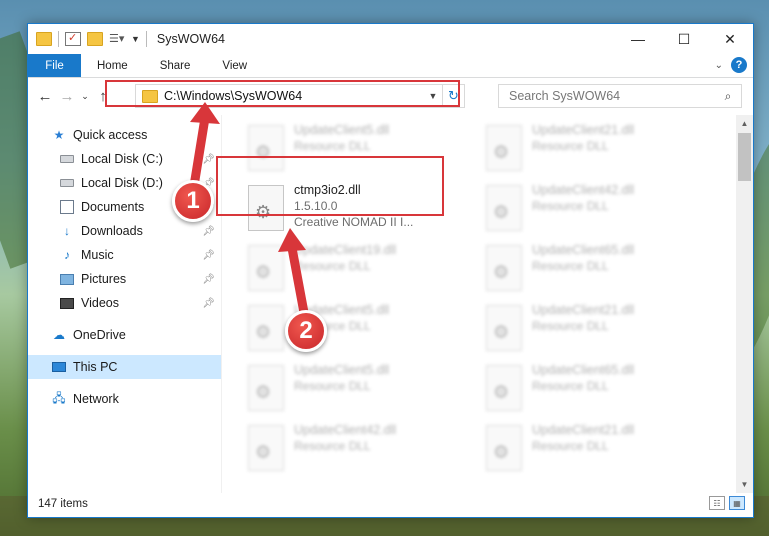  Describe the element at coordinates (100, 303) in the screenshot. I see `sidebar-item-label: Videos` at that location.